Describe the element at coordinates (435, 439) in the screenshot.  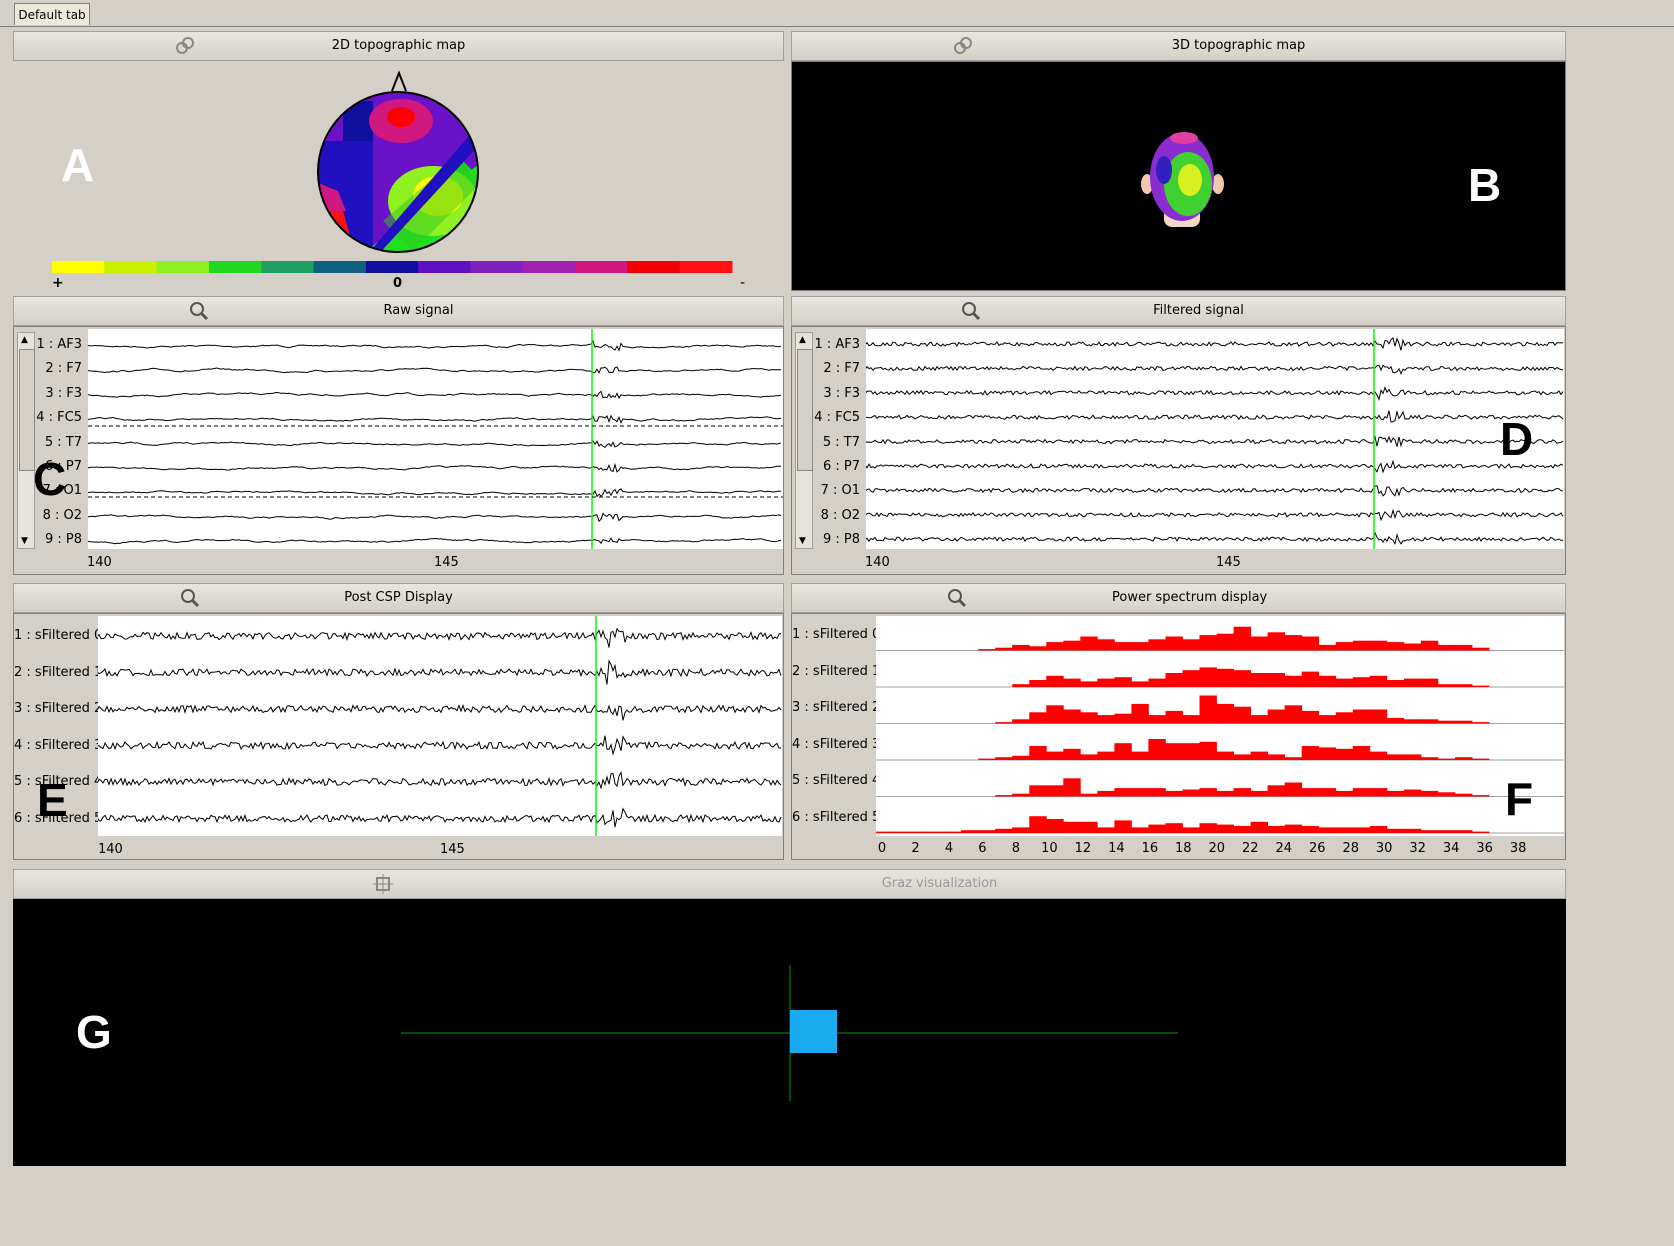
I see `raw-signal-plot` at that location.